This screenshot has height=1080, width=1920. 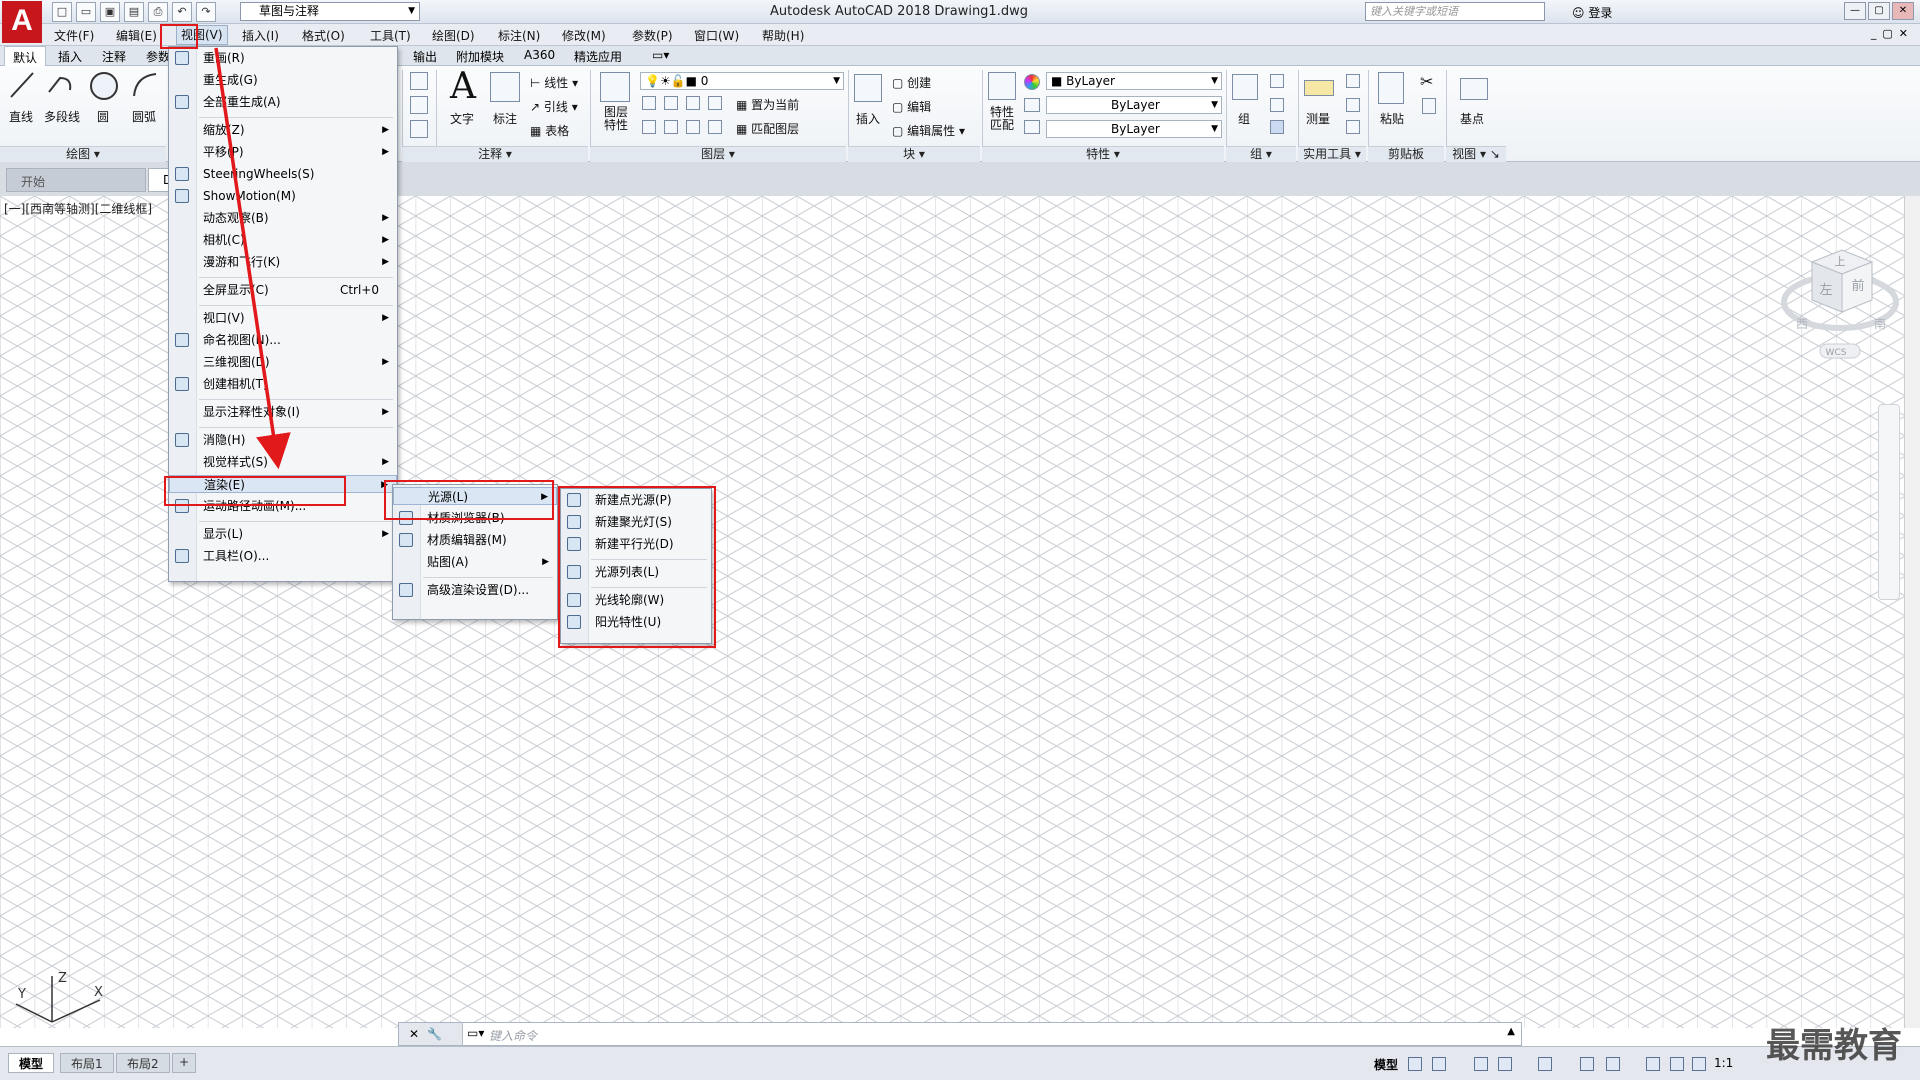 I want to click on linetype-select: ByLayer ▼, so click(x=1134, y=105).